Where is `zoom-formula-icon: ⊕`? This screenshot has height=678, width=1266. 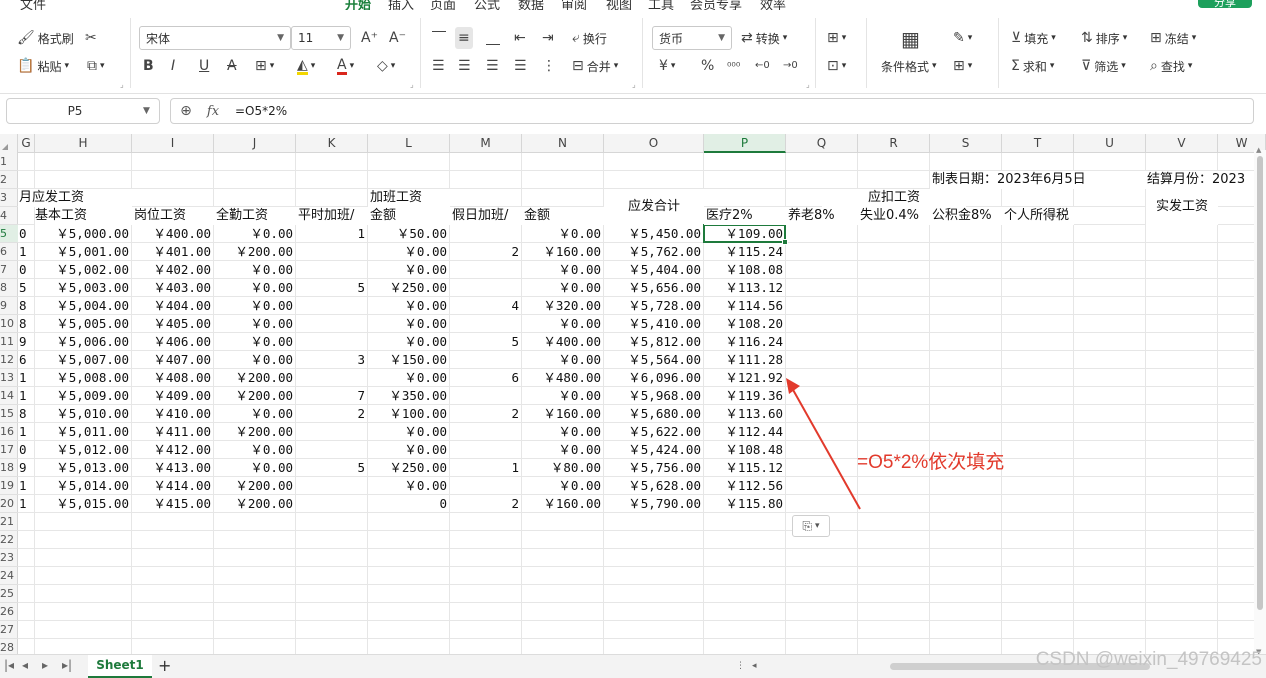
zoom-formula-icon: ⊕ is located at coordinates (186, 111).